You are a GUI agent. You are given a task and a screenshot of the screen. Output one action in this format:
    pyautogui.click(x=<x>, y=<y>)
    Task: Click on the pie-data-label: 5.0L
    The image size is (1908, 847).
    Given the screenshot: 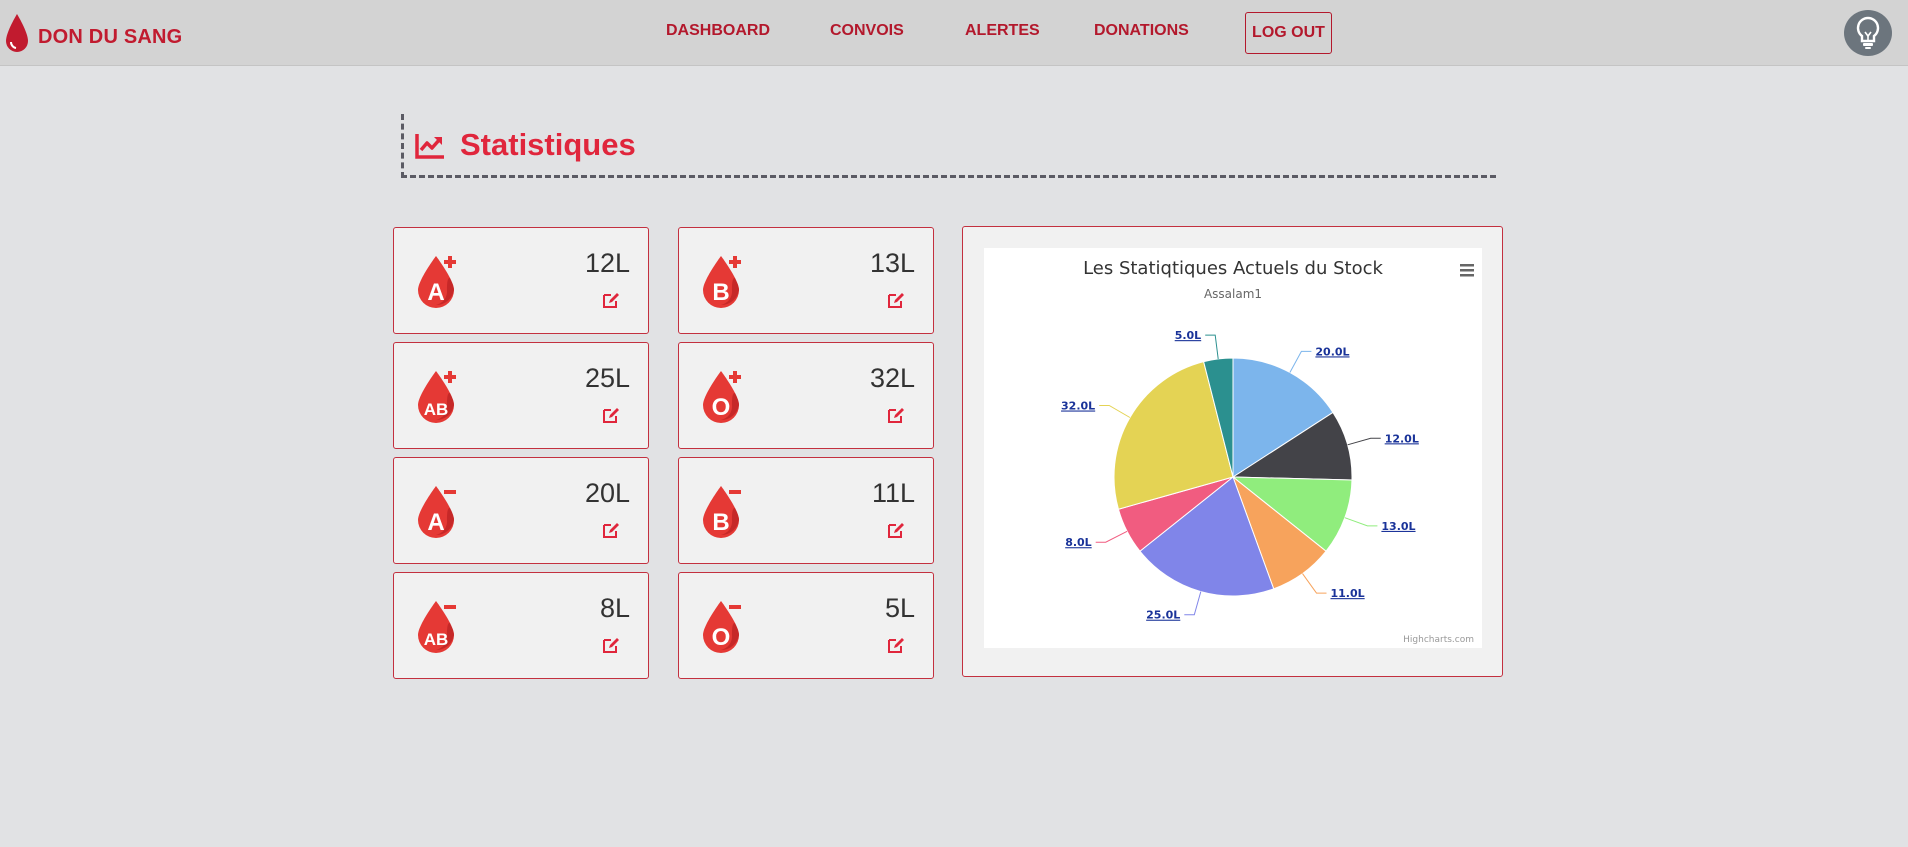 What is the action you would take?
    pyautogui.click(x=1188, y=335)
    